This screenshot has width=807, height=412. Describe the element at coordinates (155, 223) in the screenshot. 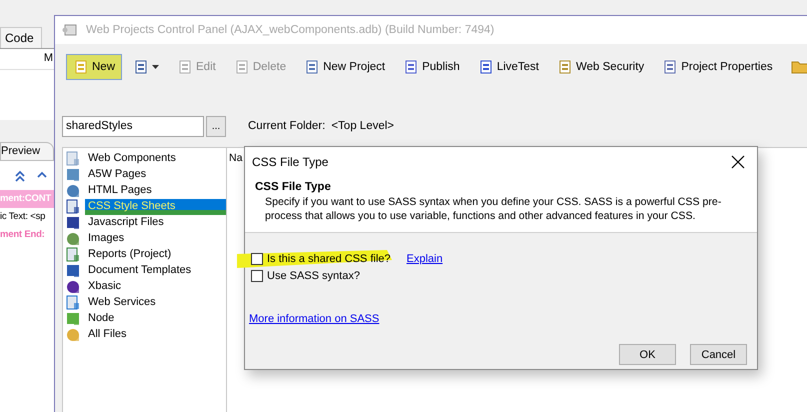

I see `category-item: Javascript Files` at that location.